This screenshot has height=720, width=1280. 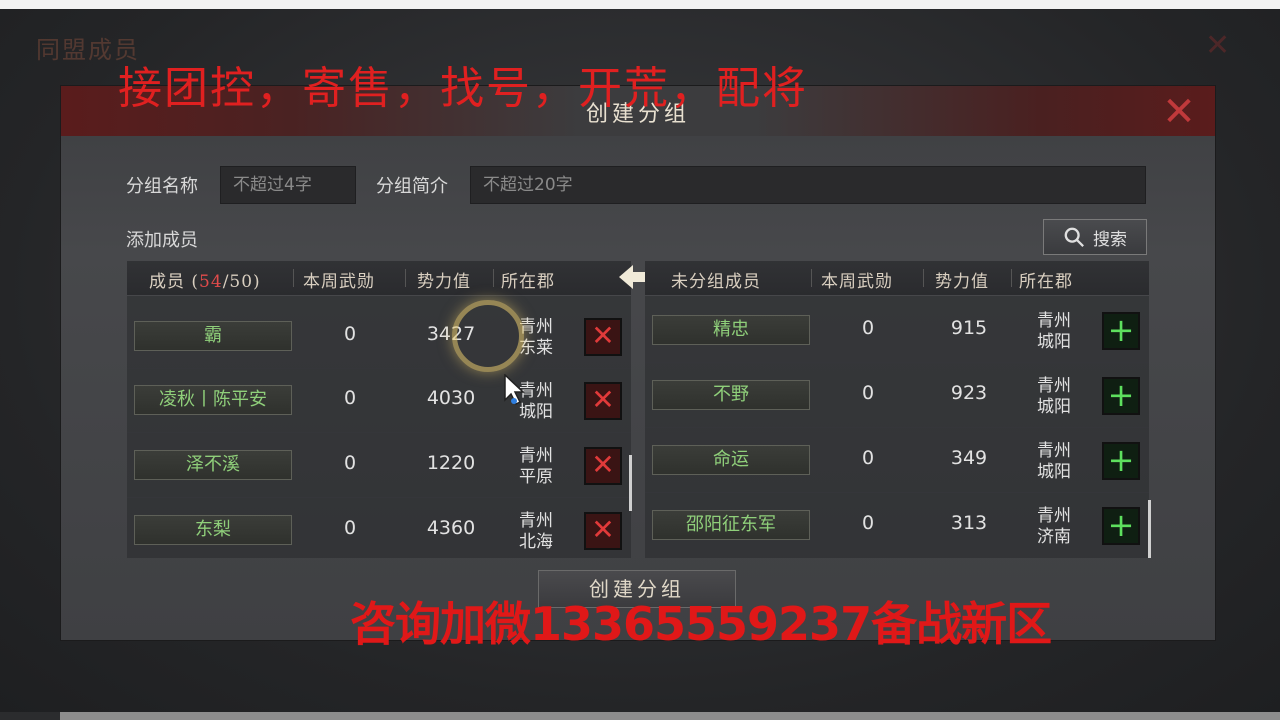 What do you see at coordinates (213, 336) in the screenshot?
I see `member-name: 霸` at bounding box center [213, 336].